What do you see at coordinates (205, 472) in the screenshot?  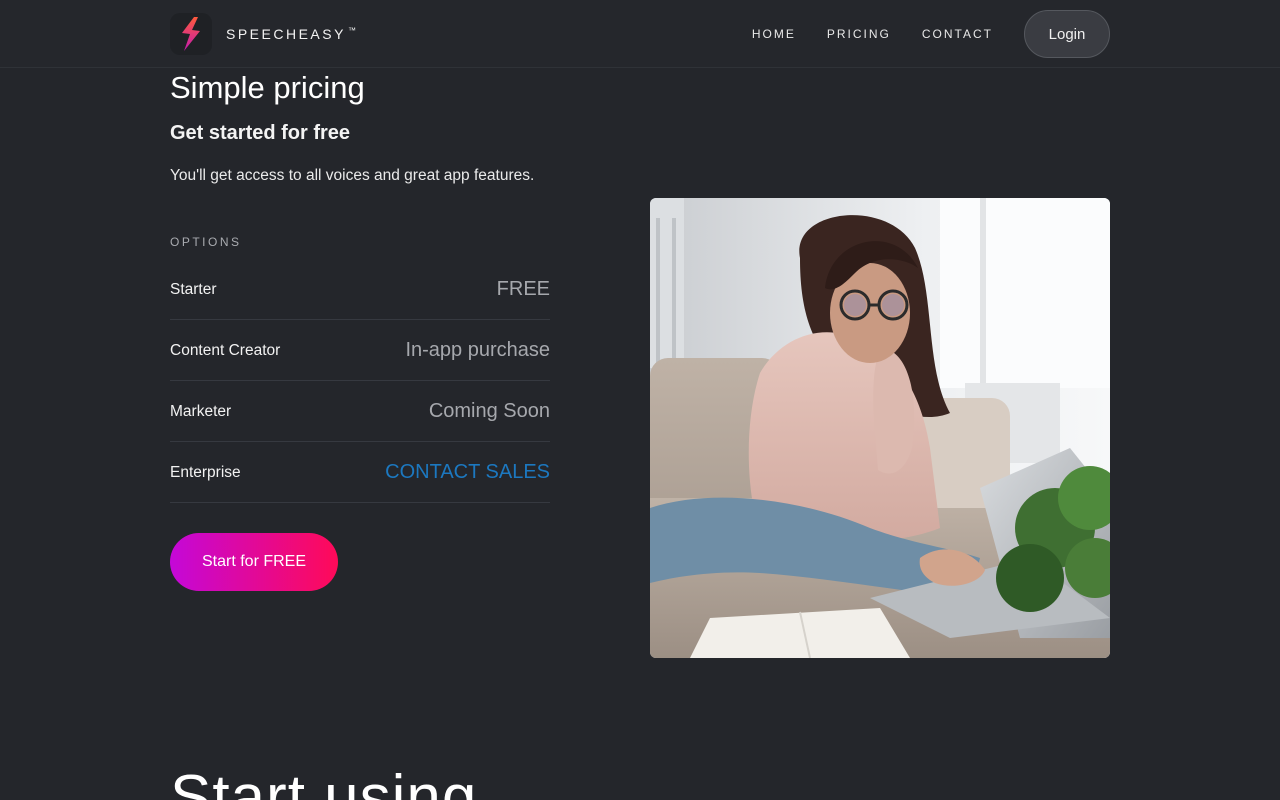 I see `option-name: Enterprise` at bounding box center [205, 472].